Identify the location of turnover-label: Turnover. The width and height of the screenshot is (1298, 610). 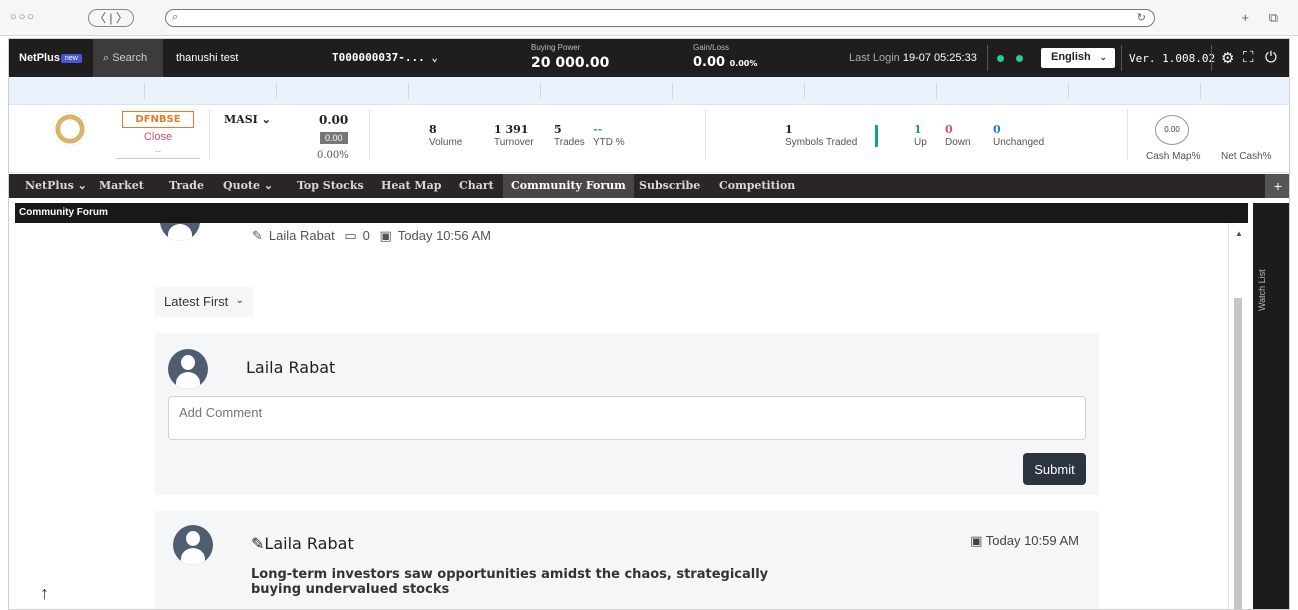
(514, 142).